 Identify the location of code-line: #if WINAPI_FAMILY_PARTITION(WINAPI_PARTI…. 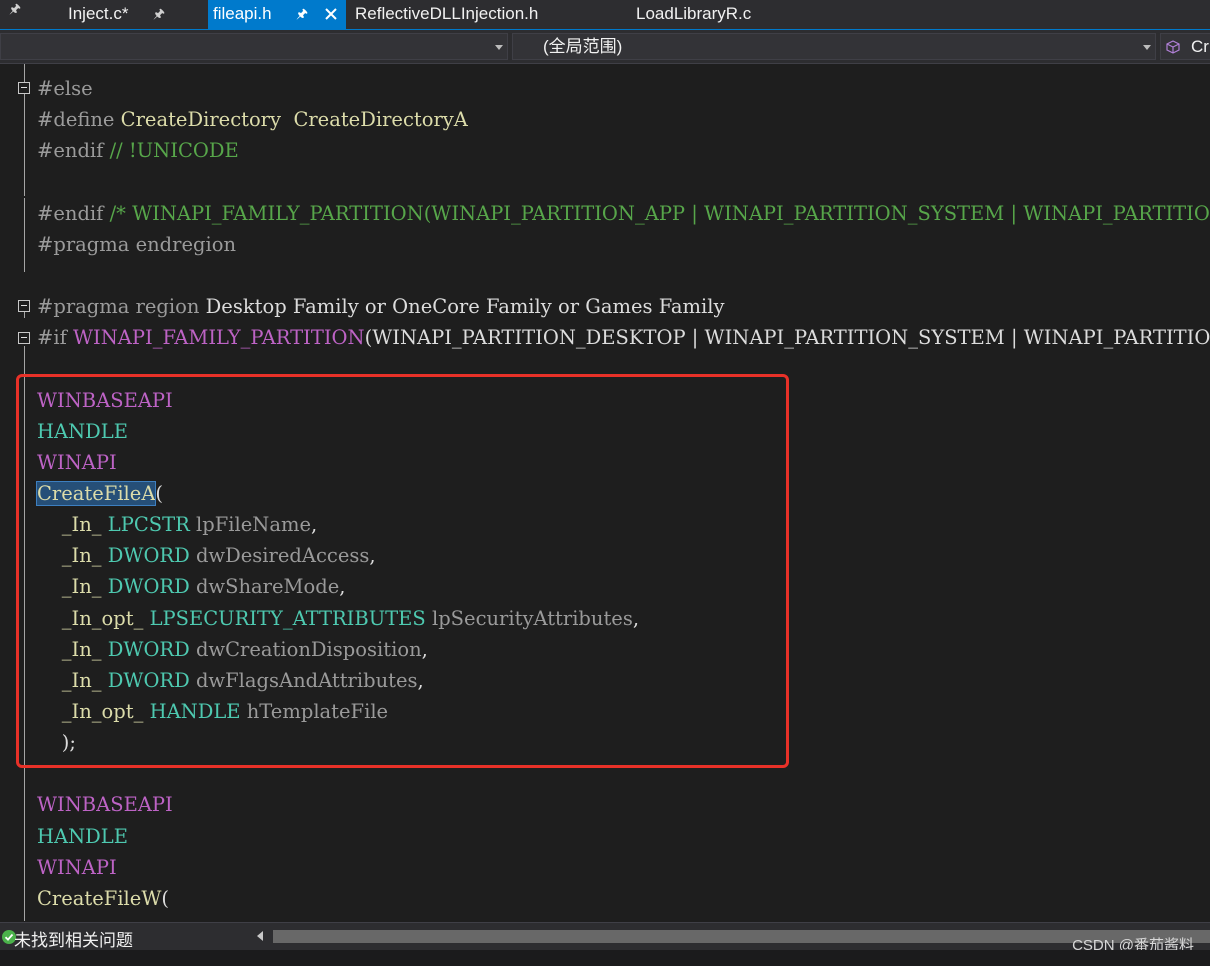
(623, 337).